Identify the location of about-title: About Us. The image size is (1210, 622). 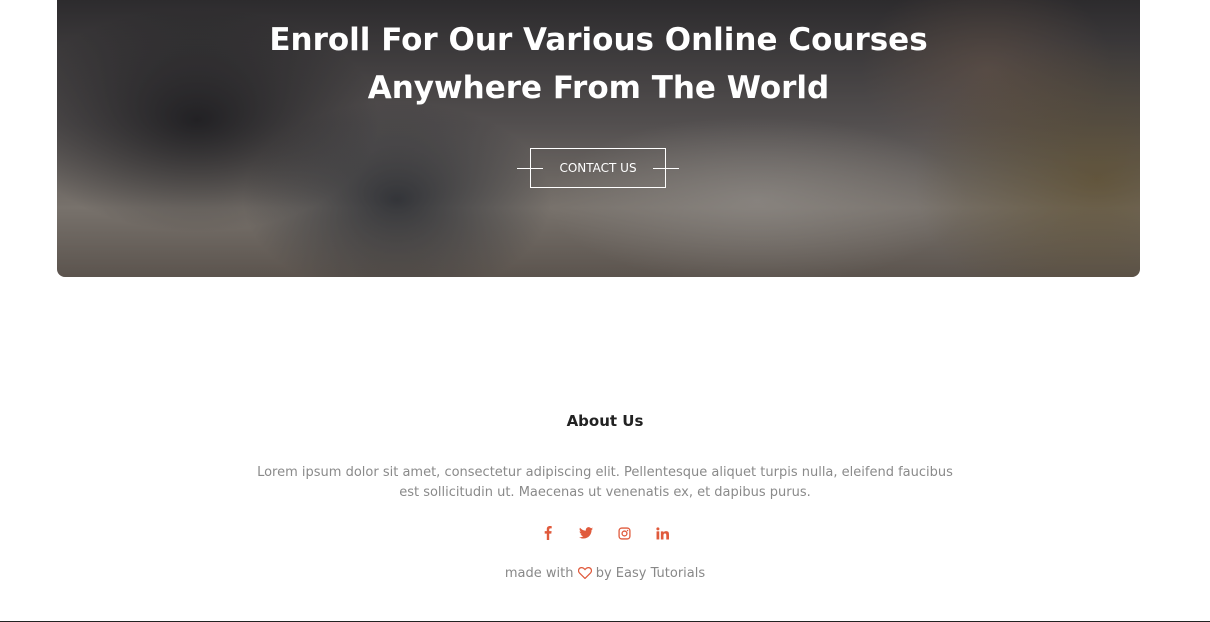
(605, 421).